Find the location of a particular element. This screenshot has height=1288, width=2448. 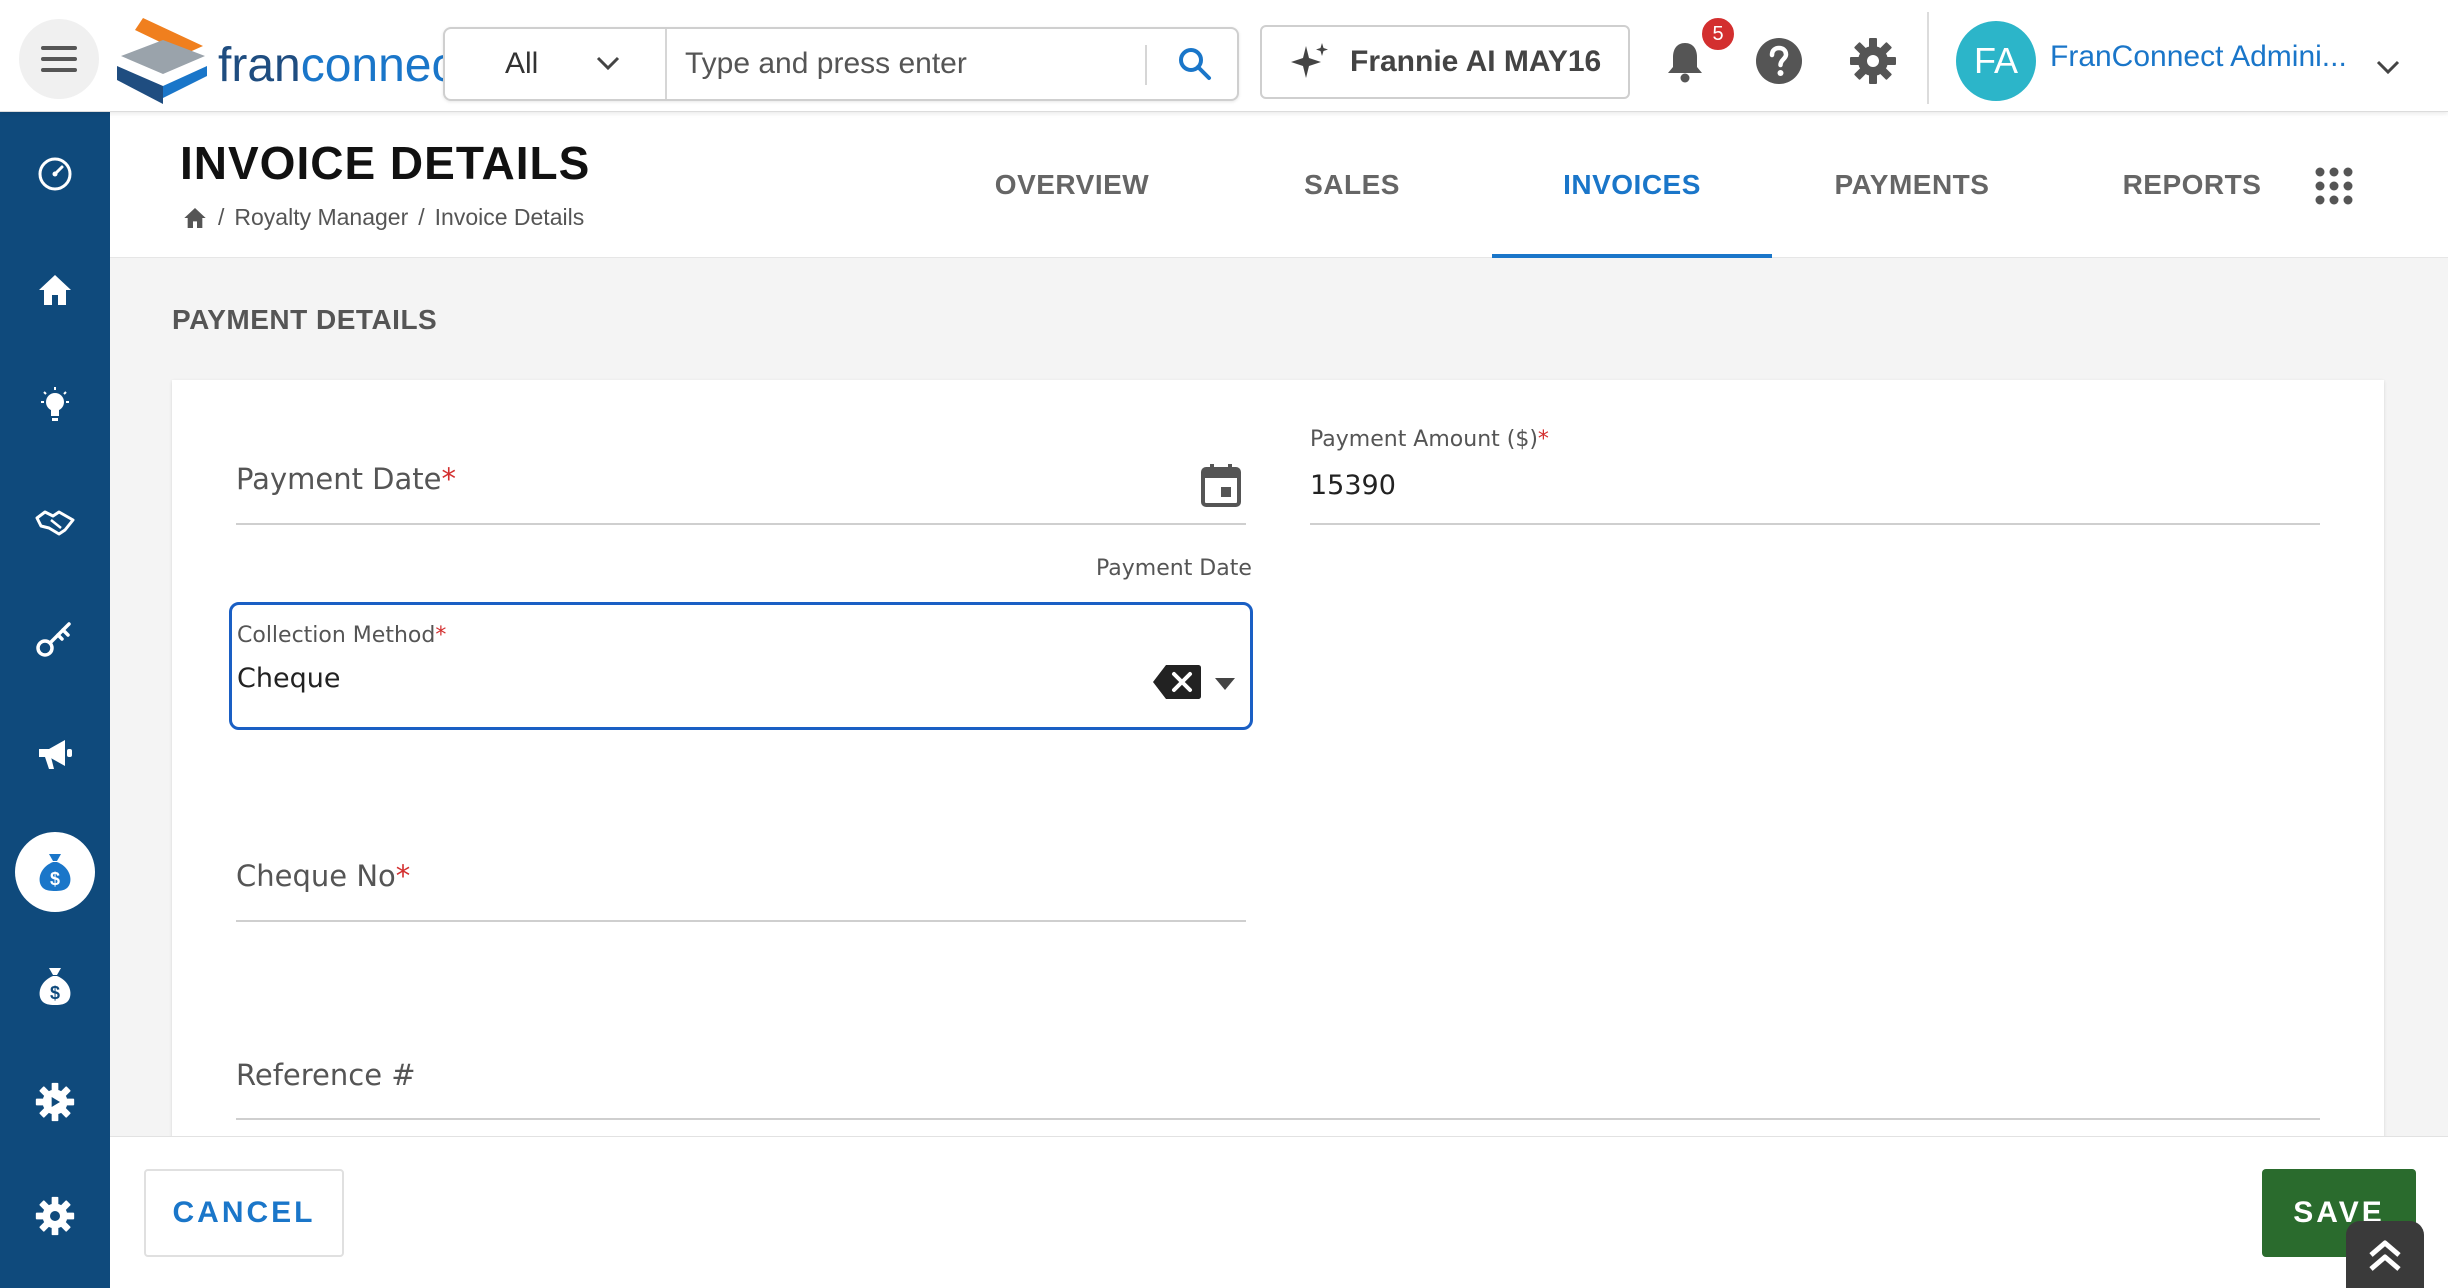

settings-gear-icon is located at coordinates (55, 1102).